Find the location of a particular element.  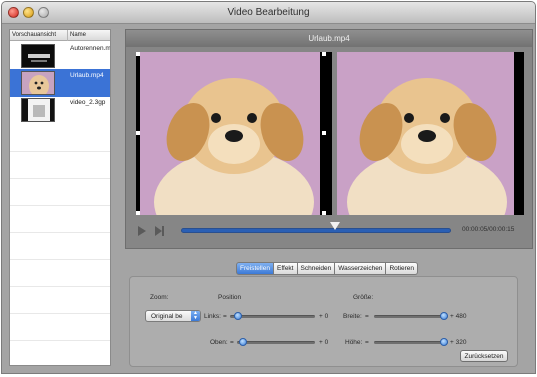

top-slider is located at coordinates (276, 342).